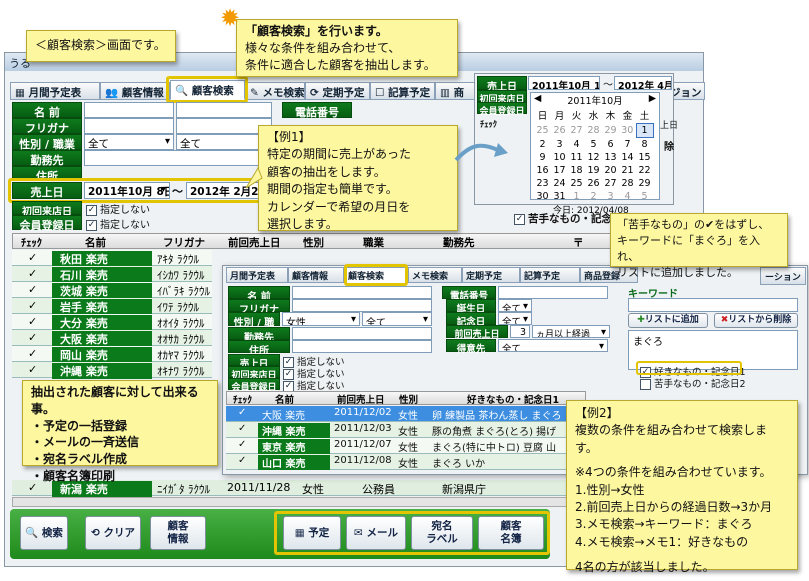 This screenshot has width=809, height=581. I want to click on connector-arrows, so click(376, 166).